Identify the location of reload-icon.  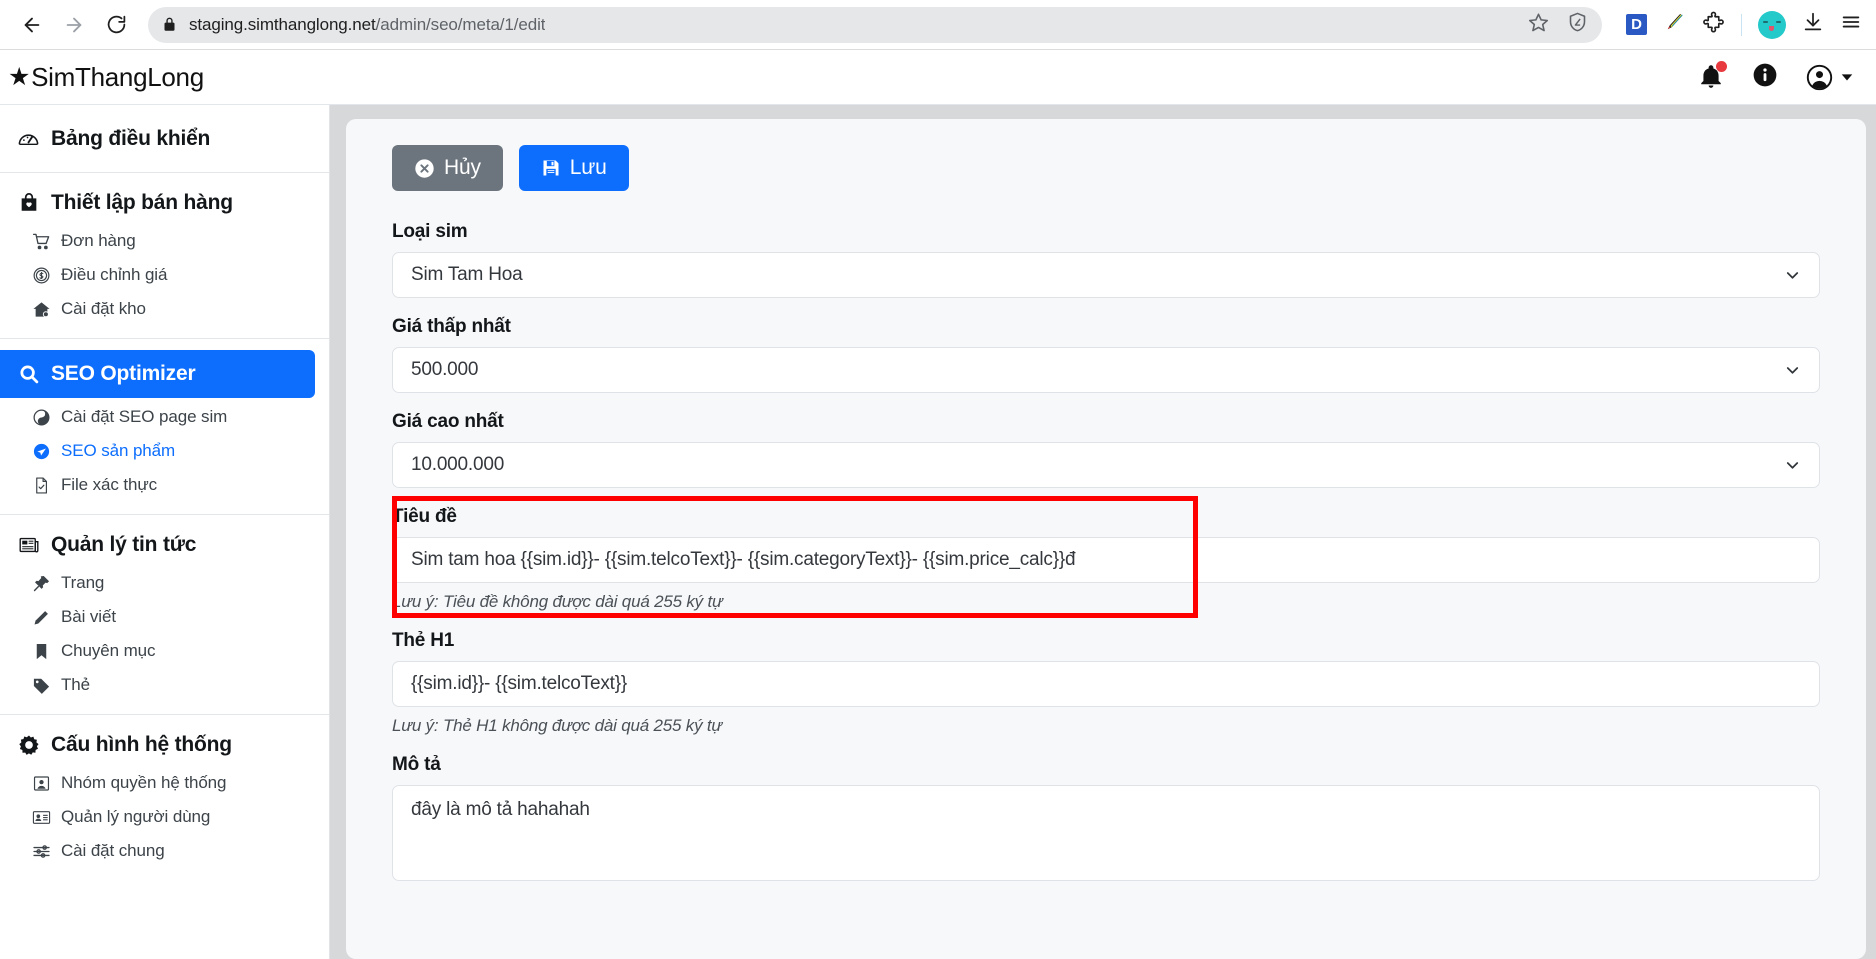
(116, 24).